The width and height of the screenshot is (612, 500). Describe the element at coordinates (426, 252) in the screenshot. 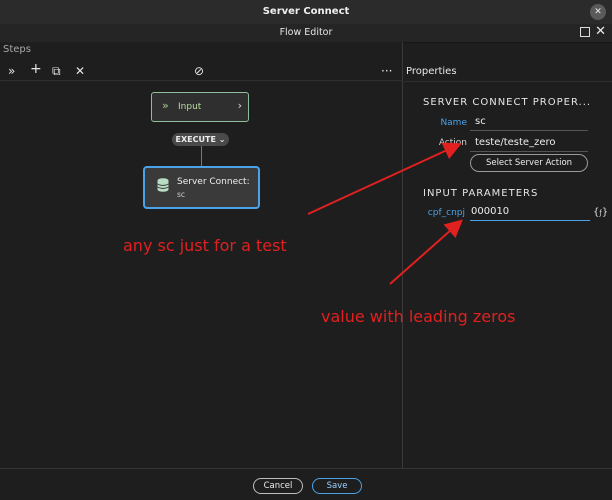

I see `arrow-to-param` at that location.